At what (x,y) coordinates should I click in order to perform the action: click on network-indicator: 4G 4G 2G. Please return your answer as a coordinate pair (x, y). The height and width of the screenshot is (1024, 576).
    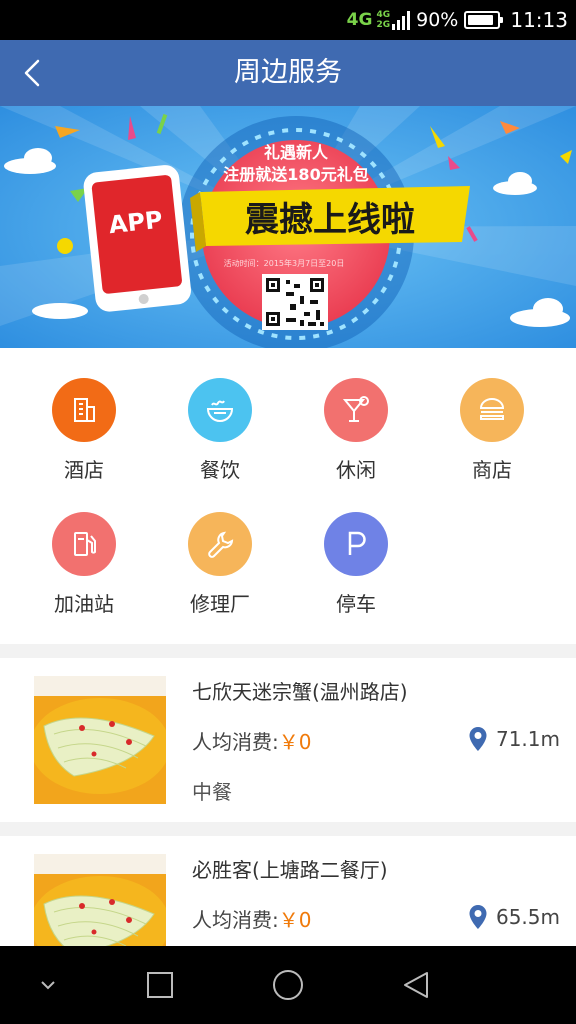
    Looking at the image, I should click on (378, 20).